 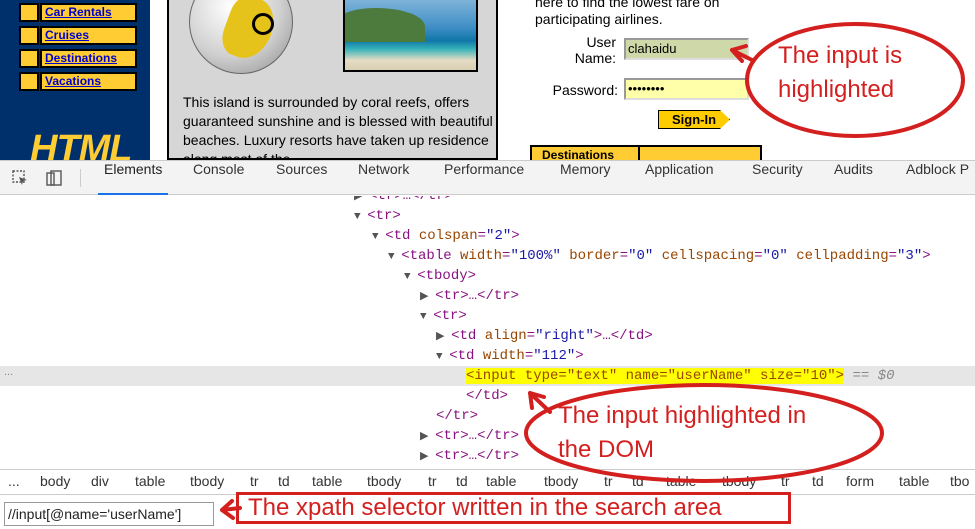 What do you see at coordinates (241, 37) in the screenshot?
I see `globe-image` at bounding box center [241, 37].